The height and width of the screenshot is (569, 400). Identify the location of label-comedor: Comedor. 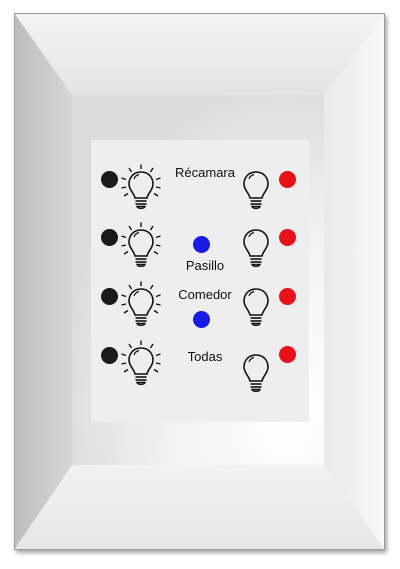
(205, 294).